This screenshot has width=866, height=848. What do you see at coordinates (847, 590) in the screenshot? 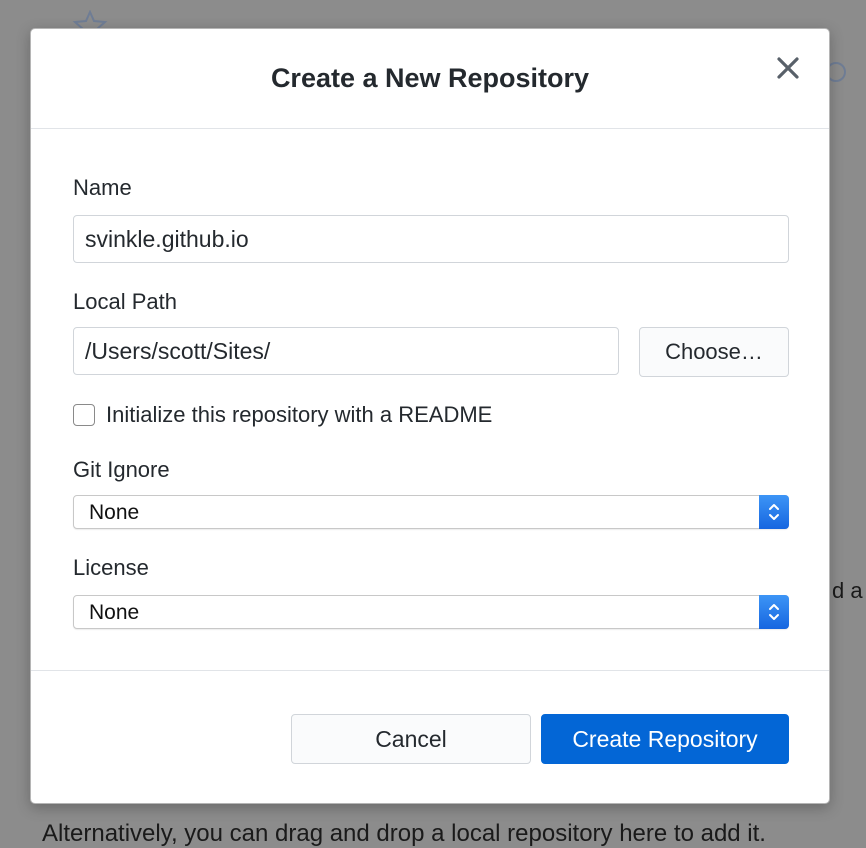
I see `background-text-fragment: d a` at bounding box center [847, 590].